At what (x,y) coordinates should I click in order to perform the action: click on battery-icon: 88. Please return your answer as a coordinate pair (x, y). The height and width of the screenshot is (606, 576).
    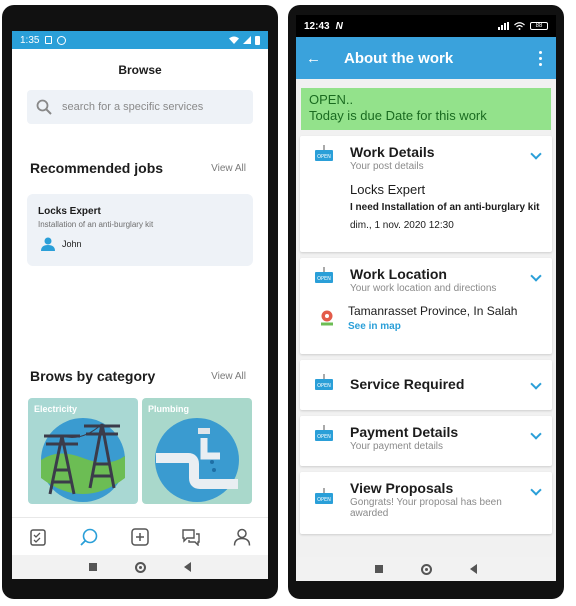
    Looking at the image, I should click on (539, 26).